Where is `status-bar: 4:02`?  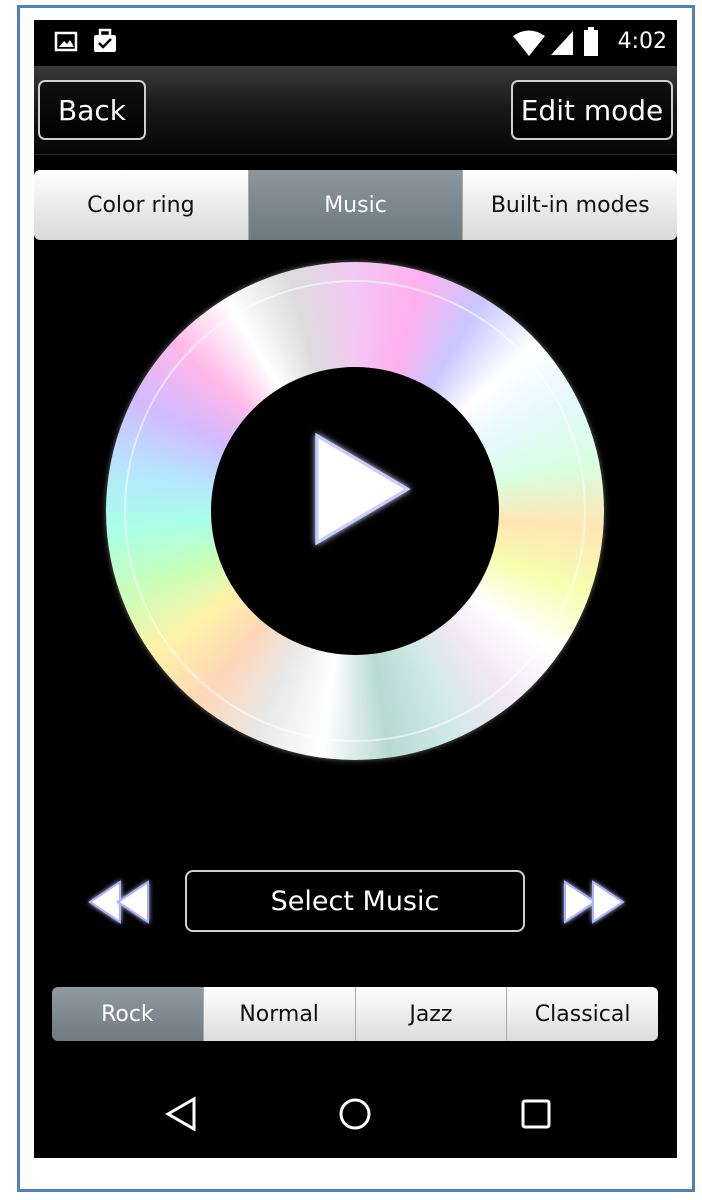
status-bar: 4:02 is located at coordinates (355, 43).